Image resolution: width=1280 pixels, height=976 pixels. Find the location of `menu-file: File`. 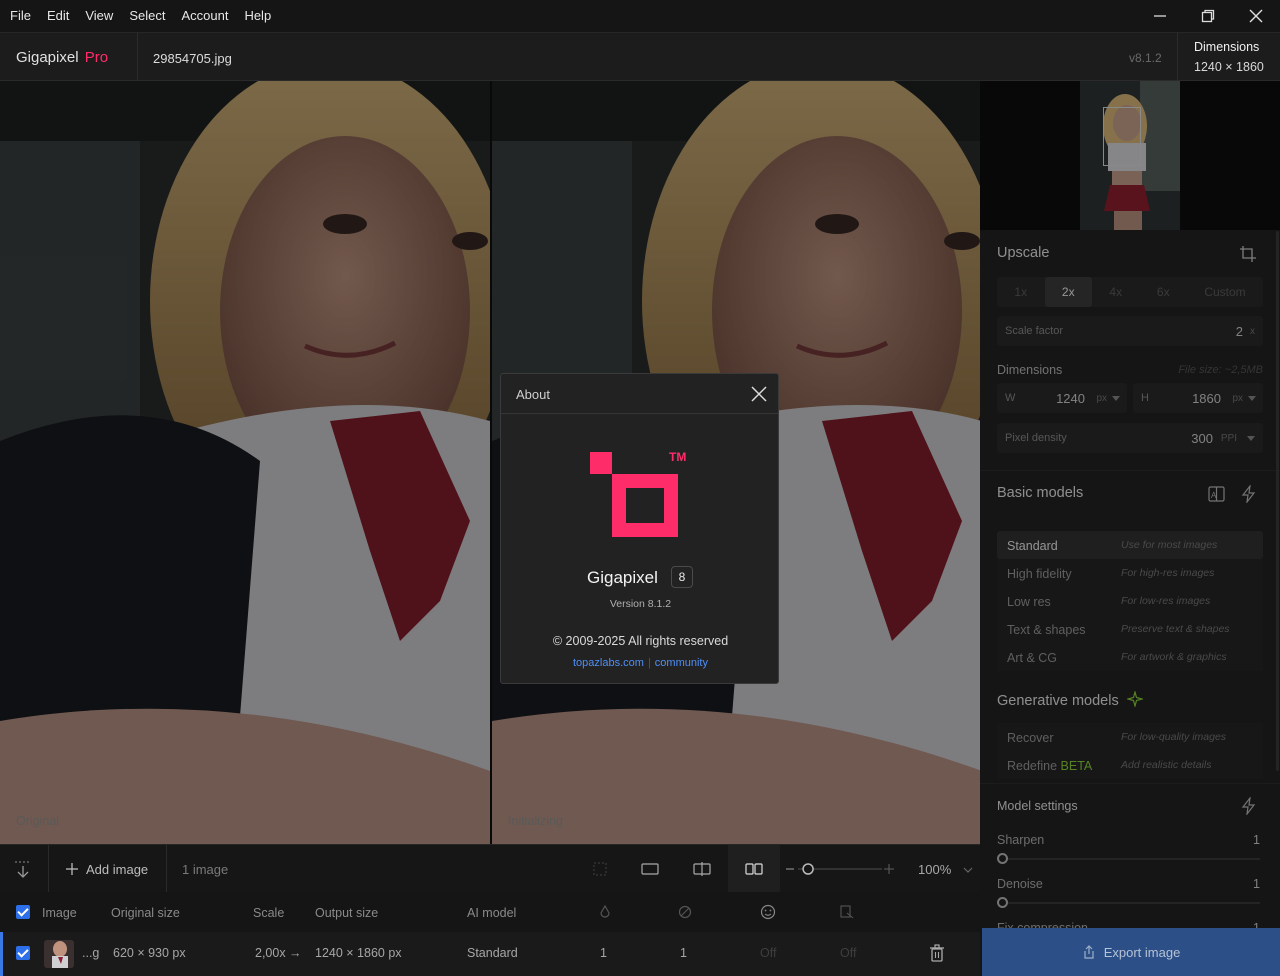

menu-file: File is located at coordinates (19, 16).